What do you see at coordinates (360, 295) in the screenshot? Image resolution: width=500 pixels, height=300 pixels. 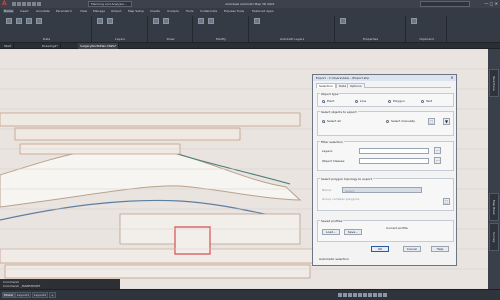 I see `osnap-toggle-icon` at bounding box center [360, 295].